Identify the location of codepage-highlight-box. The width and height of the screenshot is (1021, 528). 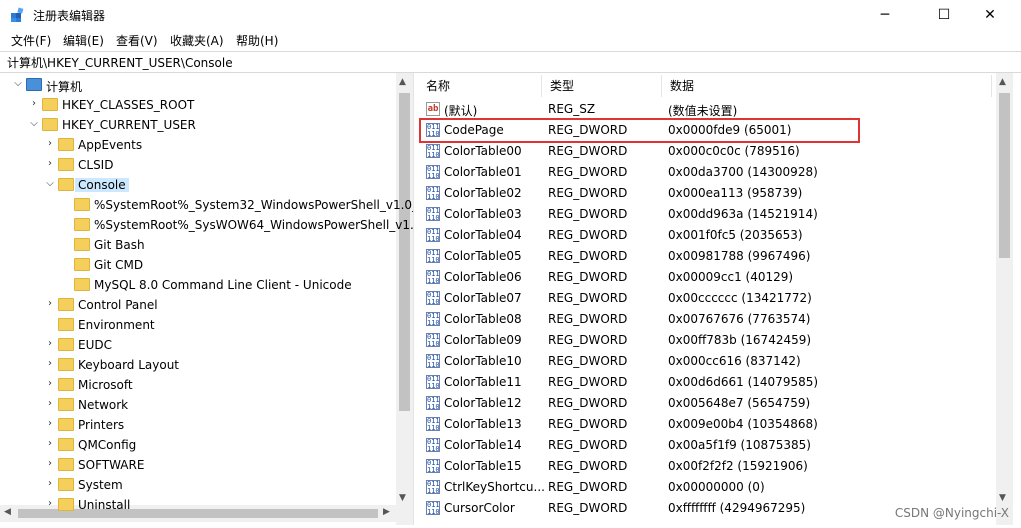
(639, 130).